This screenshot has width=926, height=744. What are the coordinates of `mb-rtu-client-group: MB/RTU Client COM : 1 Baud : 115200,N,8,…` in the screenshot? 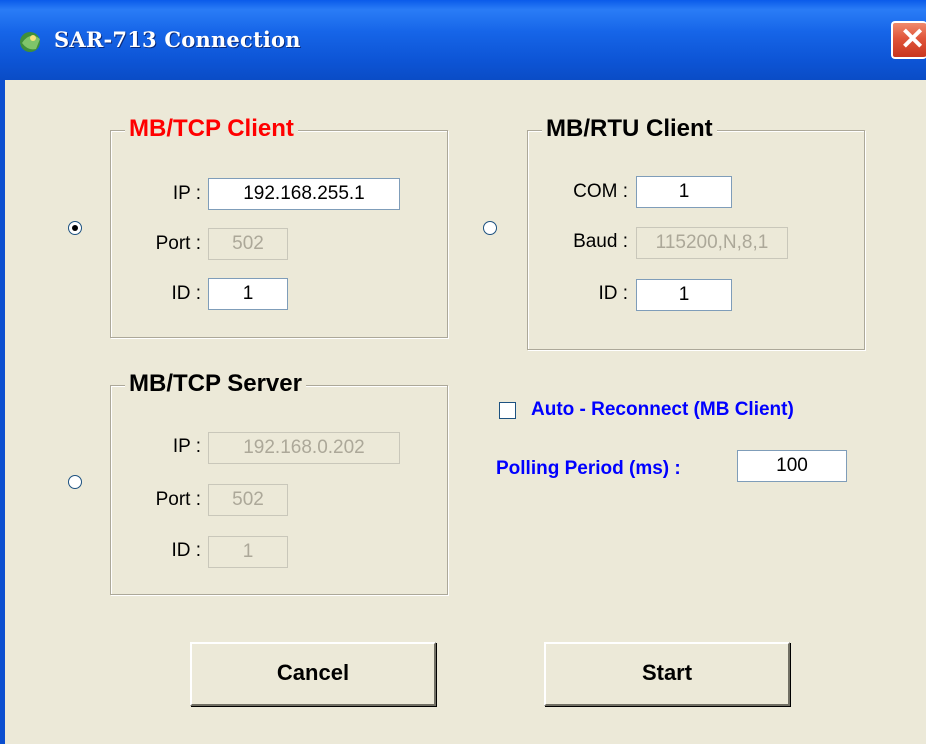 It's located at (696, 232).